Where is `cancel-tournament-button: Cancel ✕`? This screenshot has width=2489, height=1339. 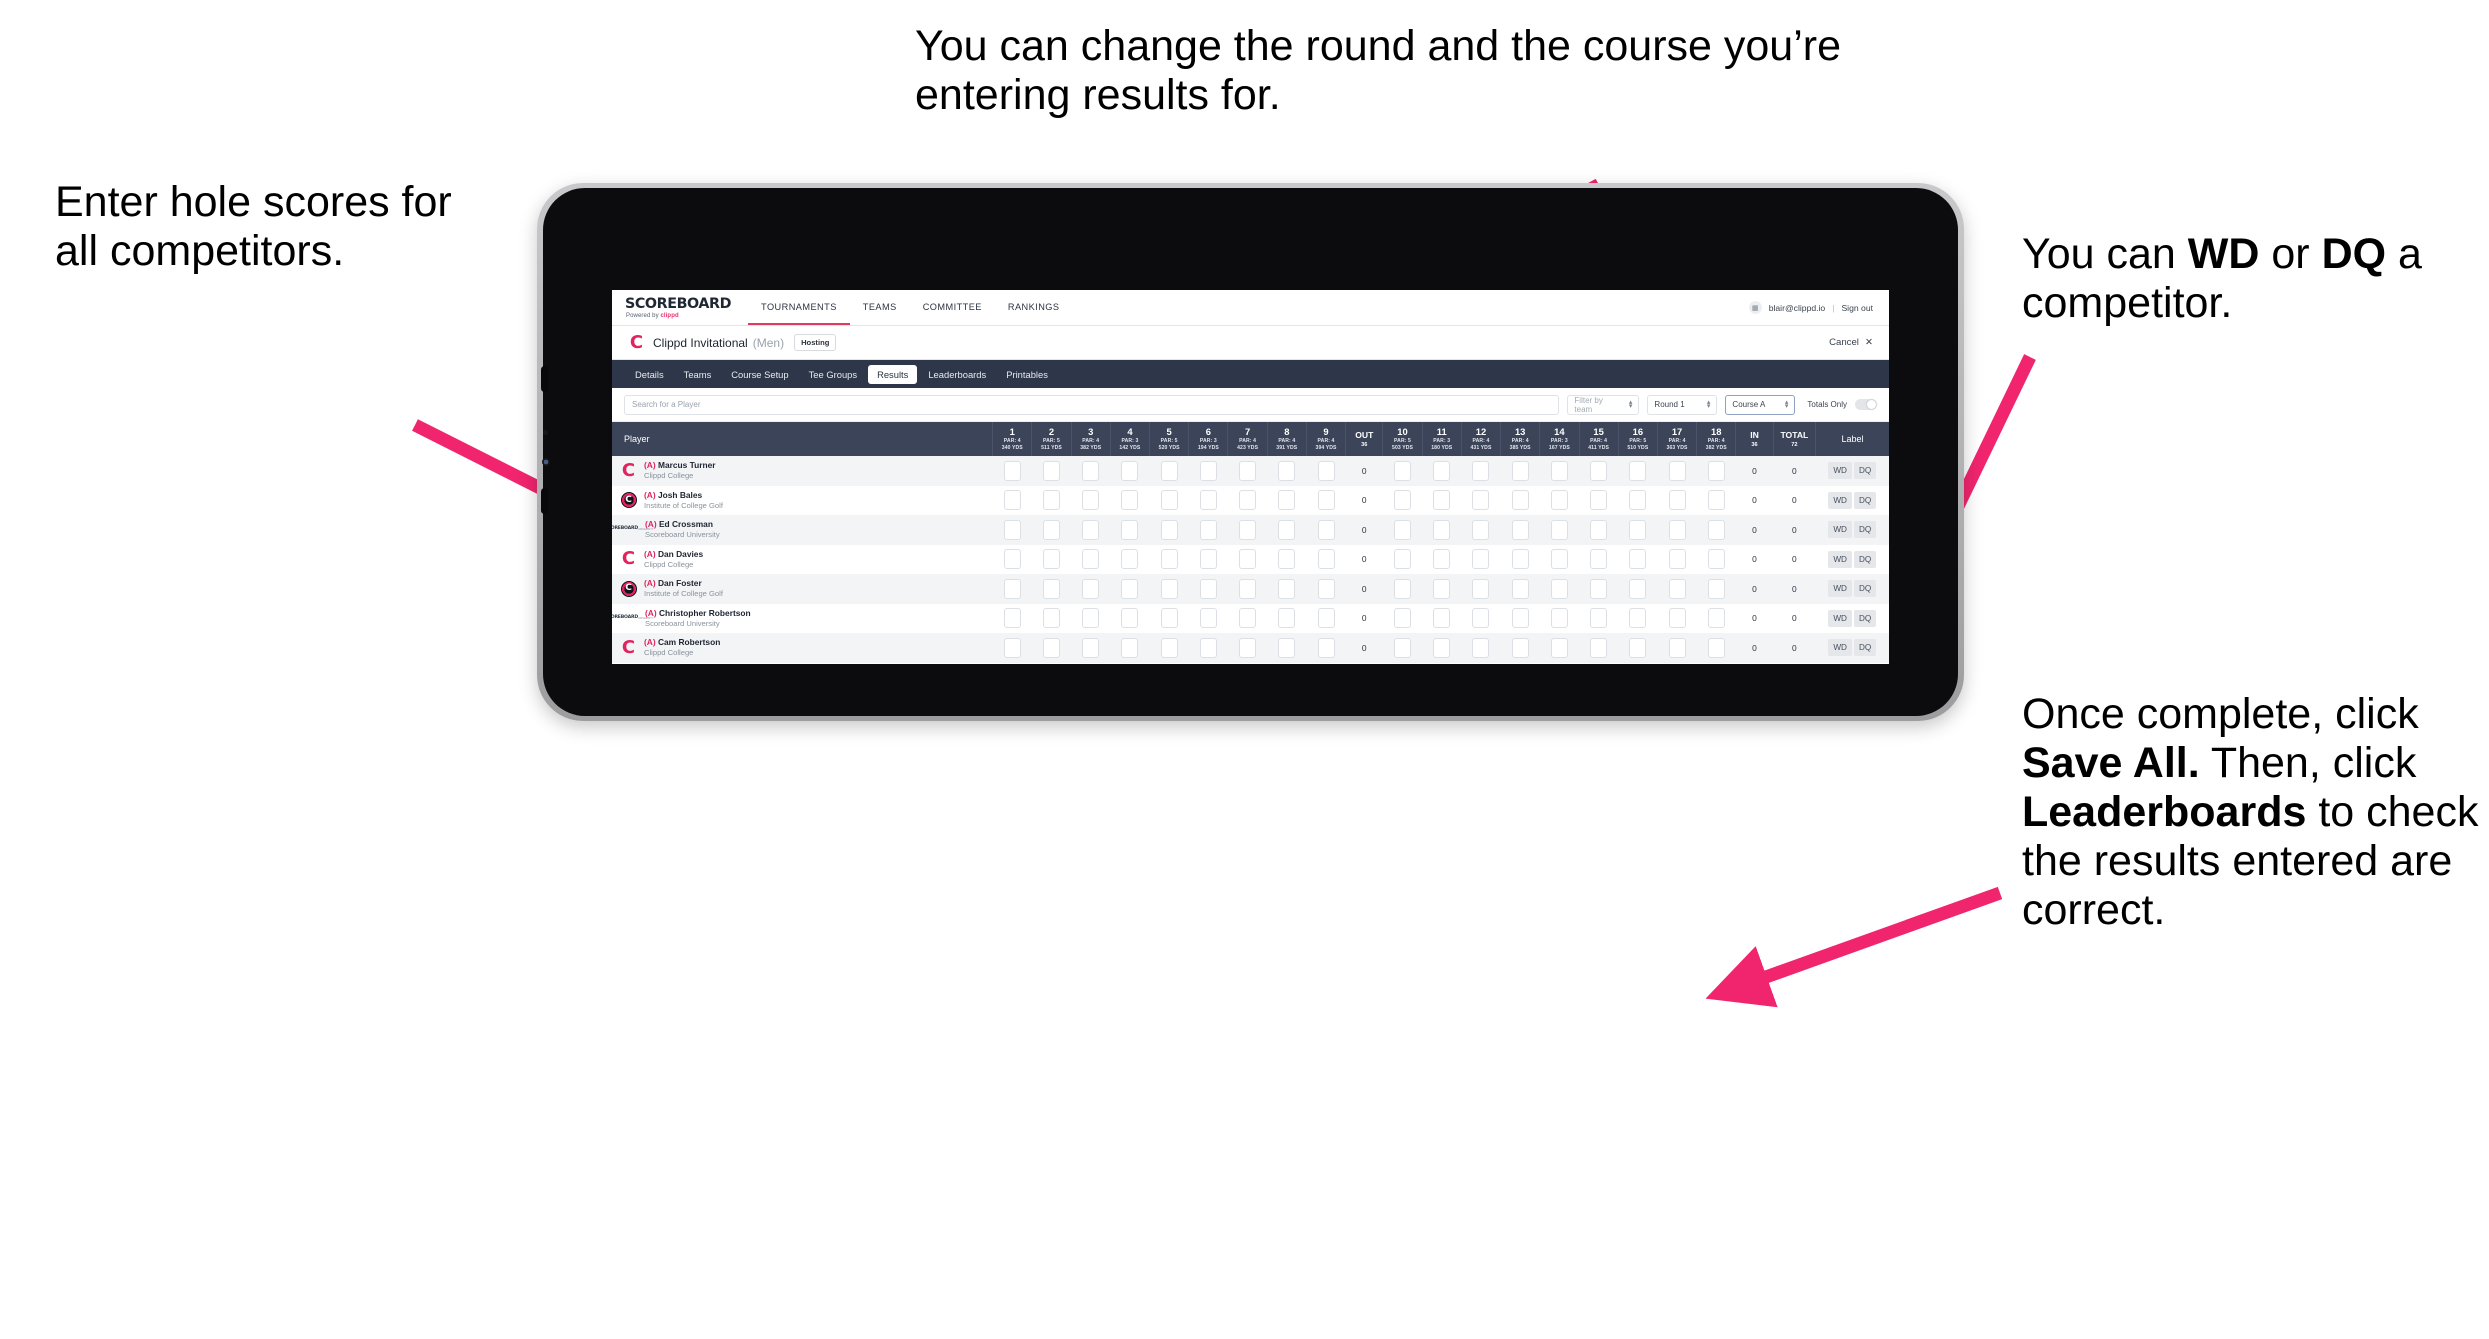
cancel-tournament-button: Cancel ✕ is located at coordinates (1851, 342).